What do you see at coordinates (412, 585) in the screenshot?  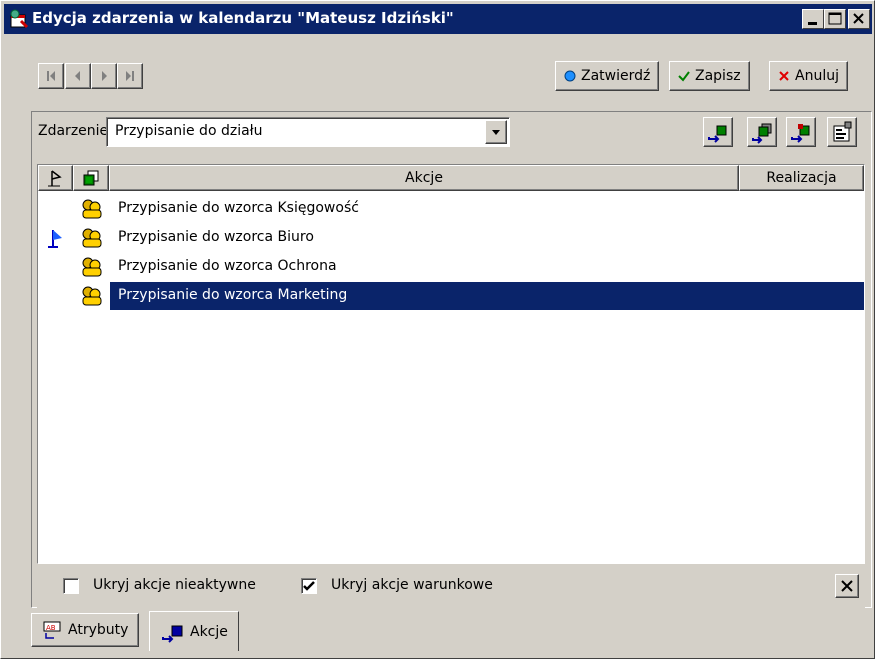 I see `hide-conditional-label: Ukryj akcje warunkowe` at bounding box center [412, 585].